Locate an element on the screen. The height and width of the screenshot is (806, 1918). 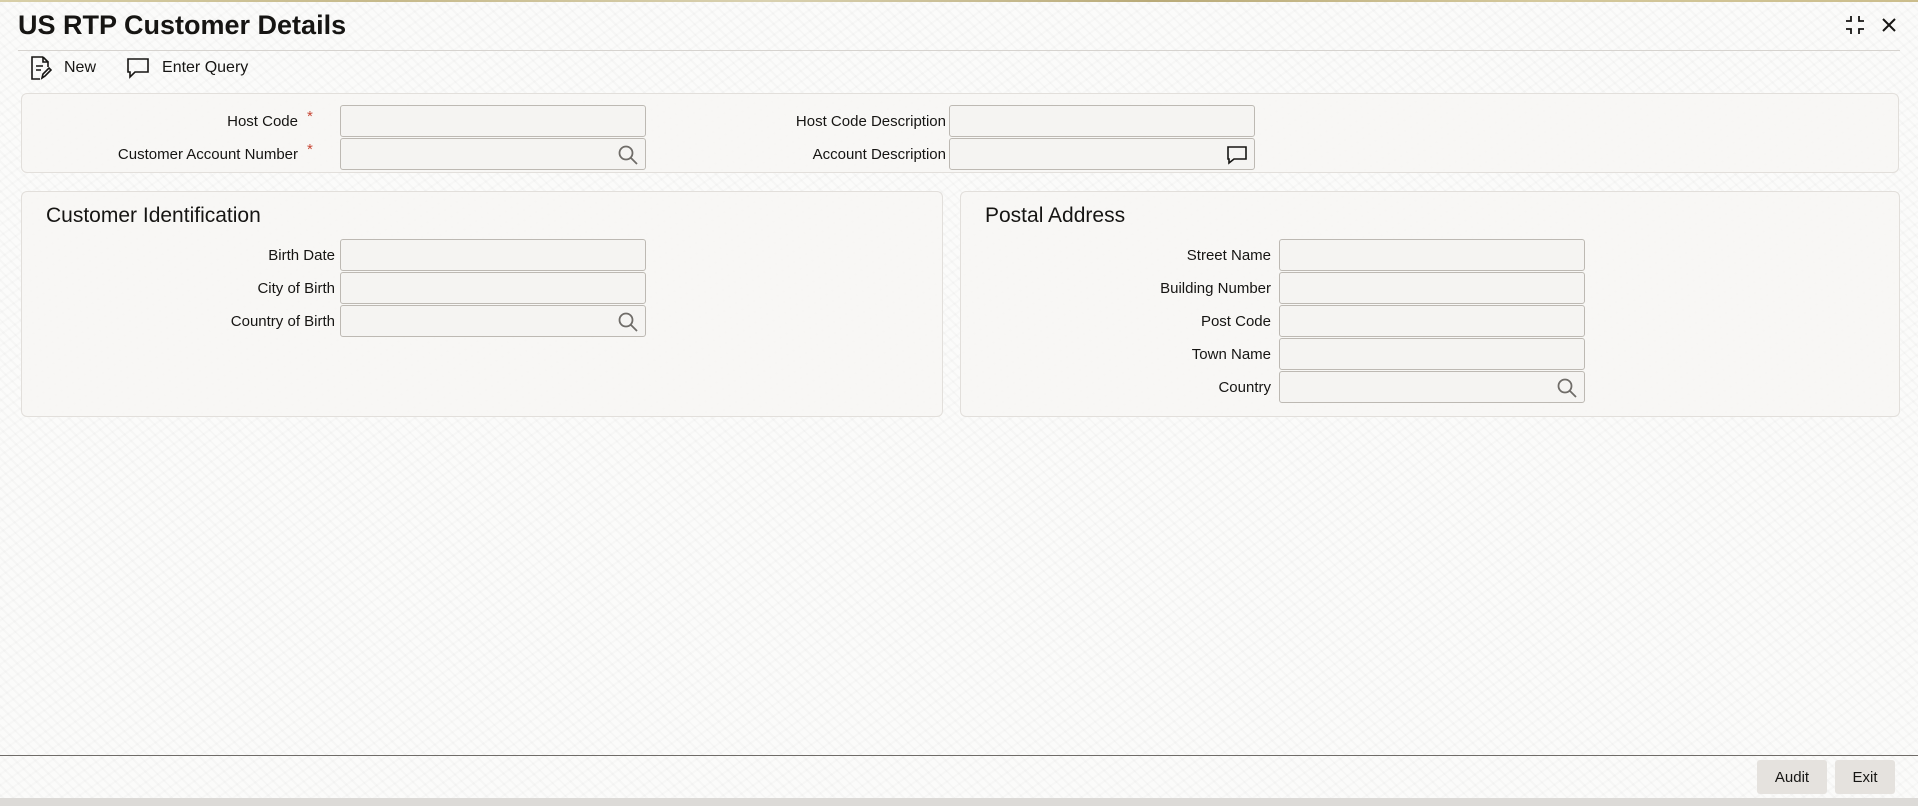
country-input is located at coordinates (1432, 387).